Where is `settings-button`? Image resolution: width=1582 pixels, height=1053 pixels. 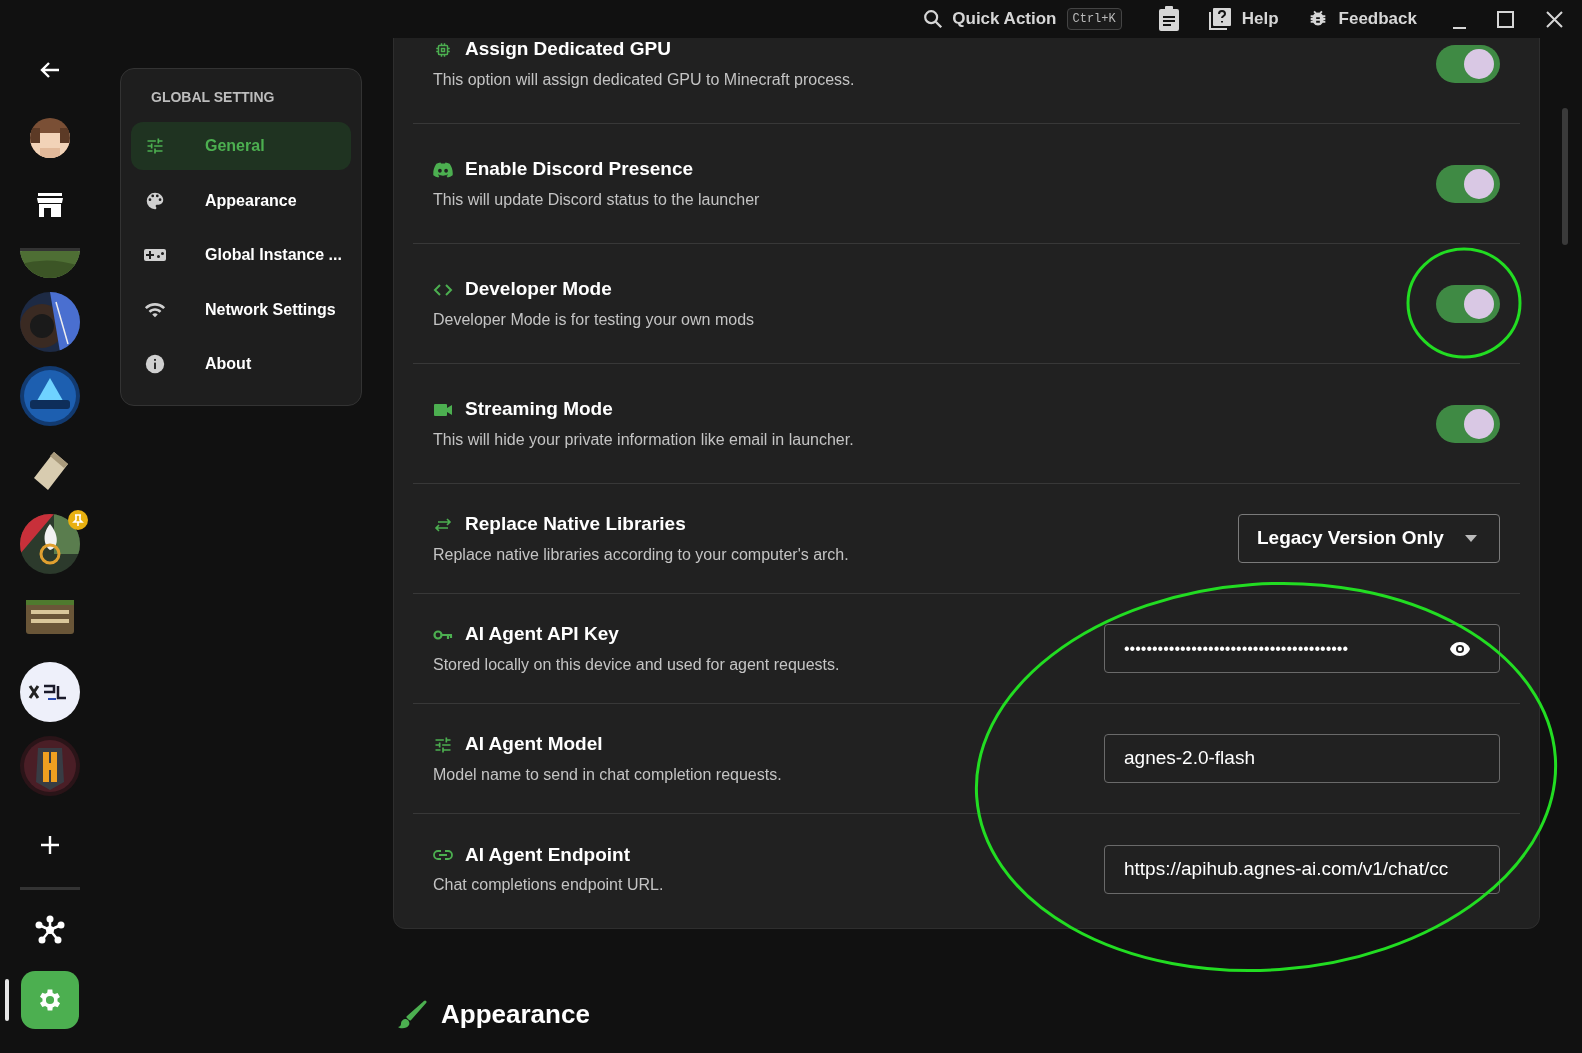 settings-button is located at coordinates (50, 1000).